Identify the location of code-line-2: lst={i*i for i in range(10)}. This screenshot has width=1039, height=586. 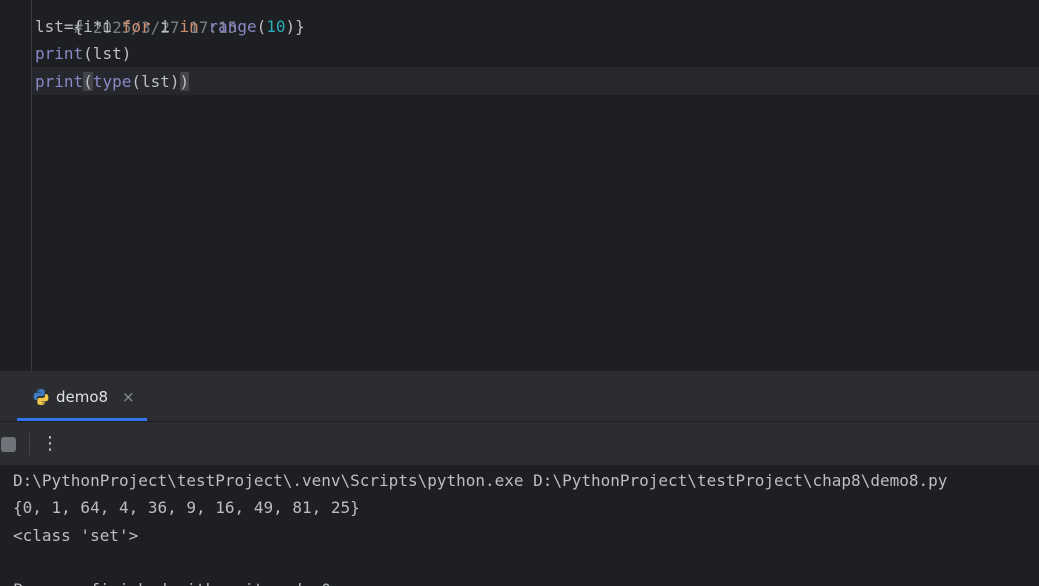
(170, 26).